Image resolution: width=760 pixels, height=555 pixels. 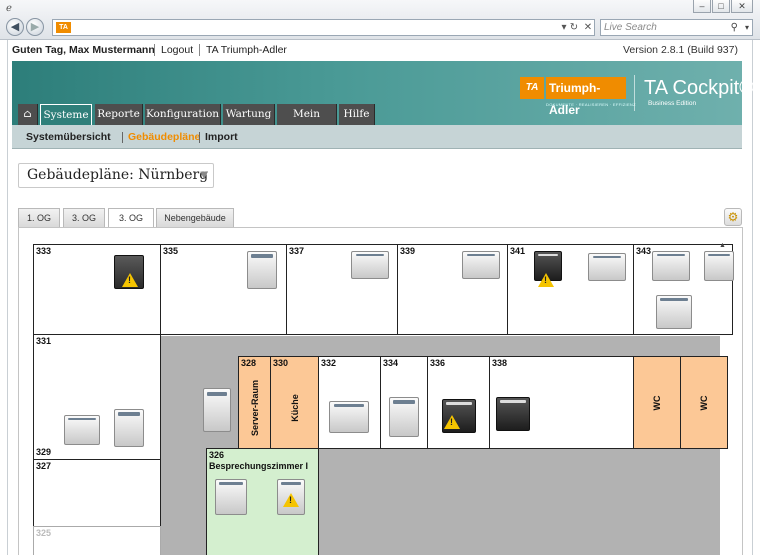 I want to click on company-link: TA Triumph-Adler, so click(x=246, y=50).